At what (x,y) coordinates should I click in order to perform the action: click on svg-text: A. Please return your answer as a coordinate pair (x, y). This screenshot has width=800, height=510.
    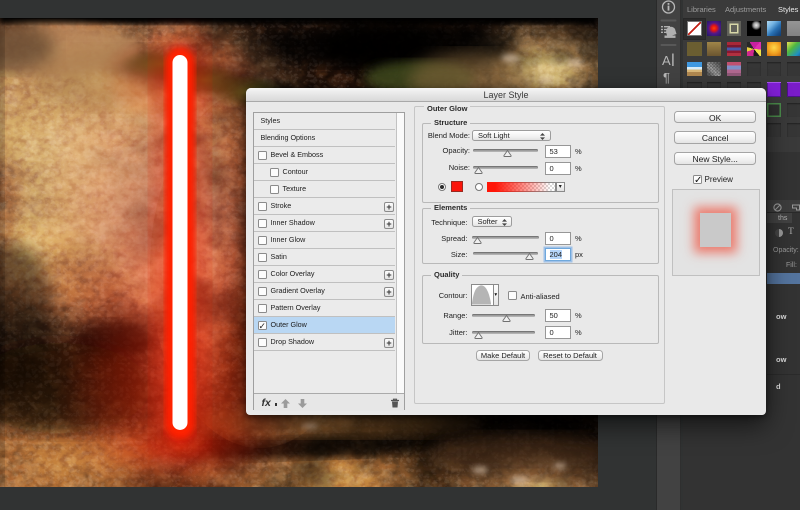
    Looking at the image, I should click on (666, 60).